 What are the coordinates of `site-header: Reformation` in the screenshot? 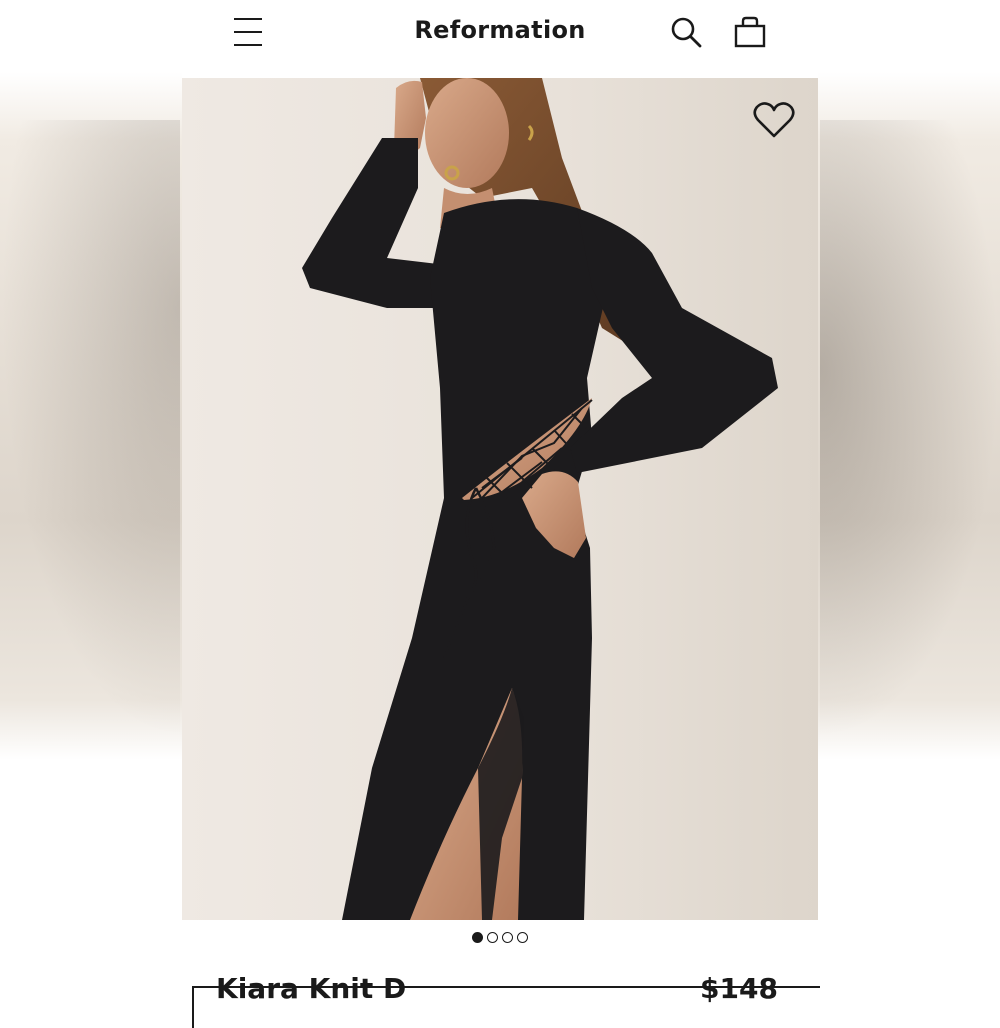 It's located at (500, 35).